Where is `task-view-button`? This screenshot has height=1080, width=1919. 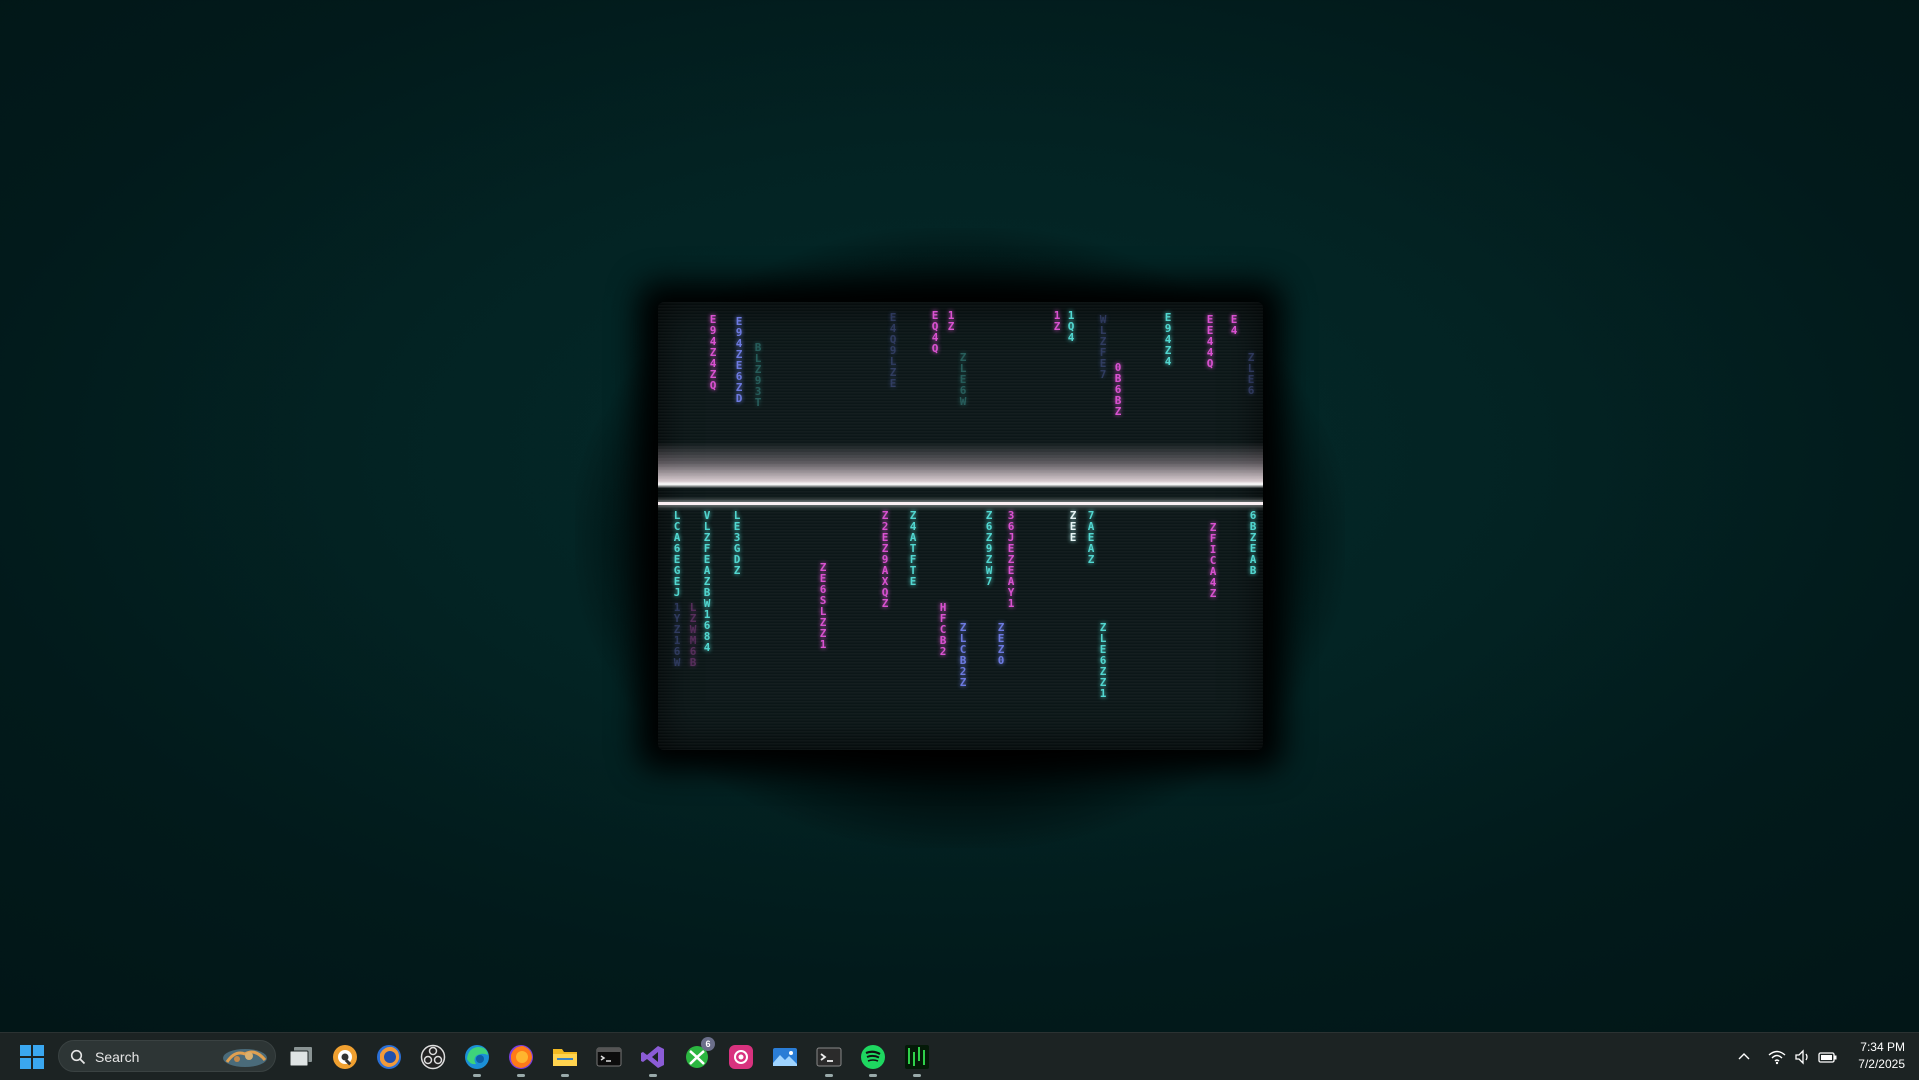
task-view-button is located at coordinates (301, 1057).